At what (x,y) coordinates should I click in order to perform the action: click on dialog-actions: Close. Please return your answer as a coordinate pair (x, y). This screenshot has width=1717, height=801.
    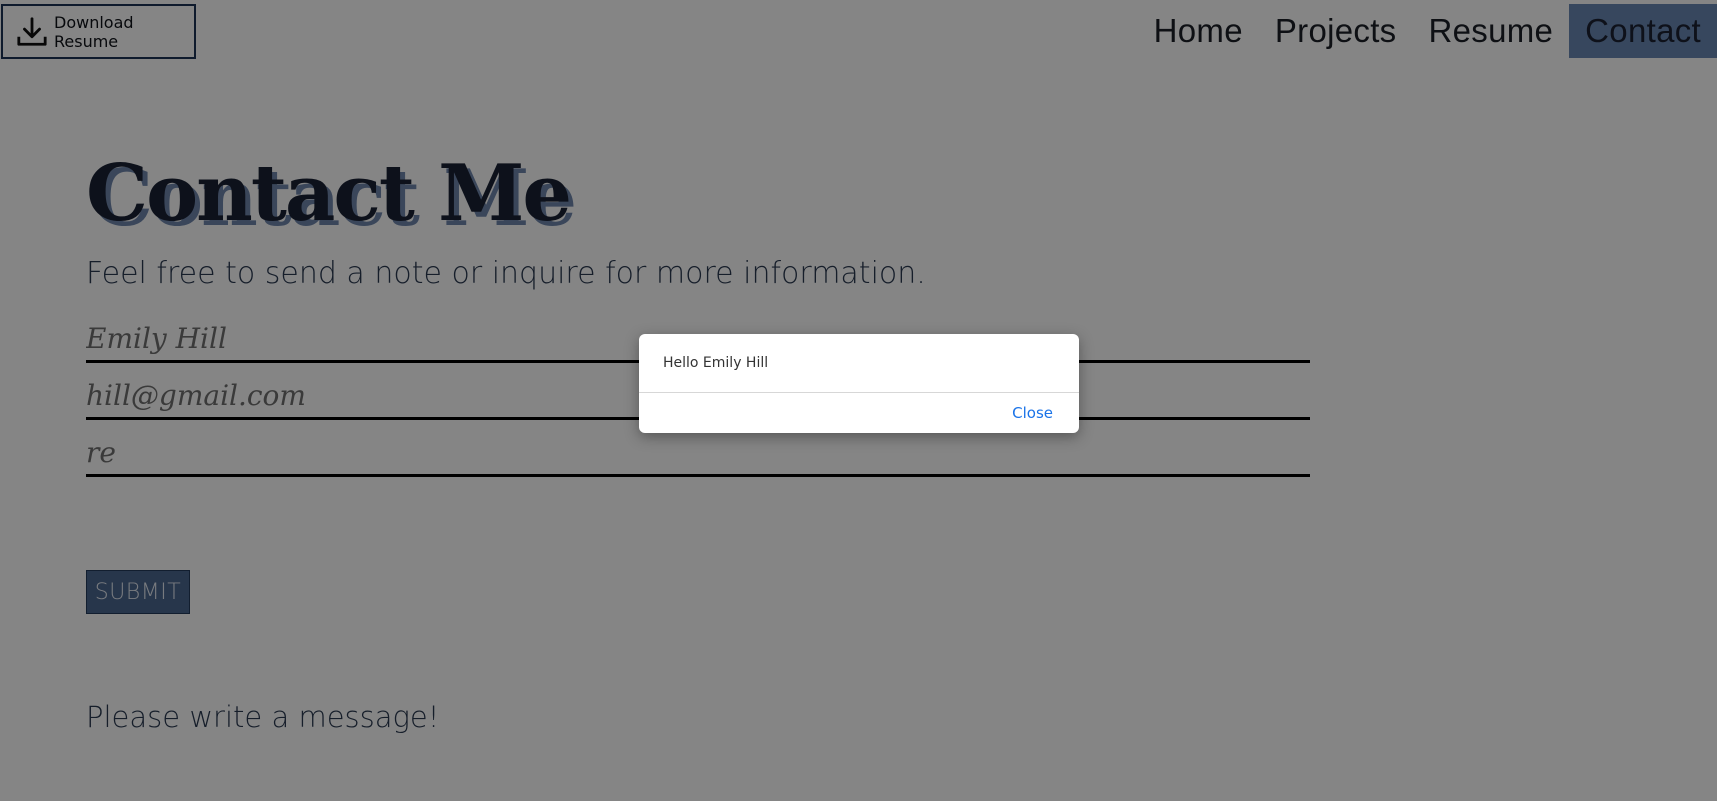
    Looking at the image, I should click on (859, 413).